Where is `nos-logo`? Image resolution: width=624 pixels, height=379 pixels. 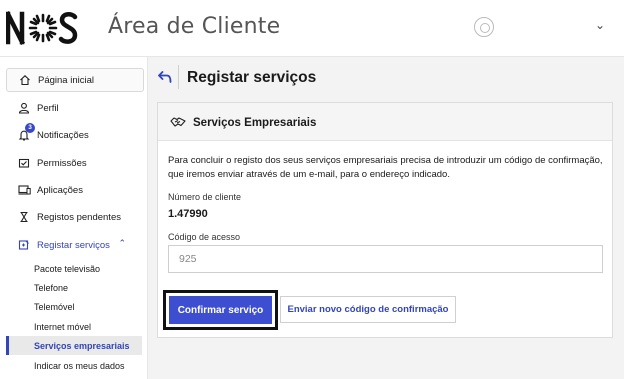
nos-logo is located at coordinates (42, 28).